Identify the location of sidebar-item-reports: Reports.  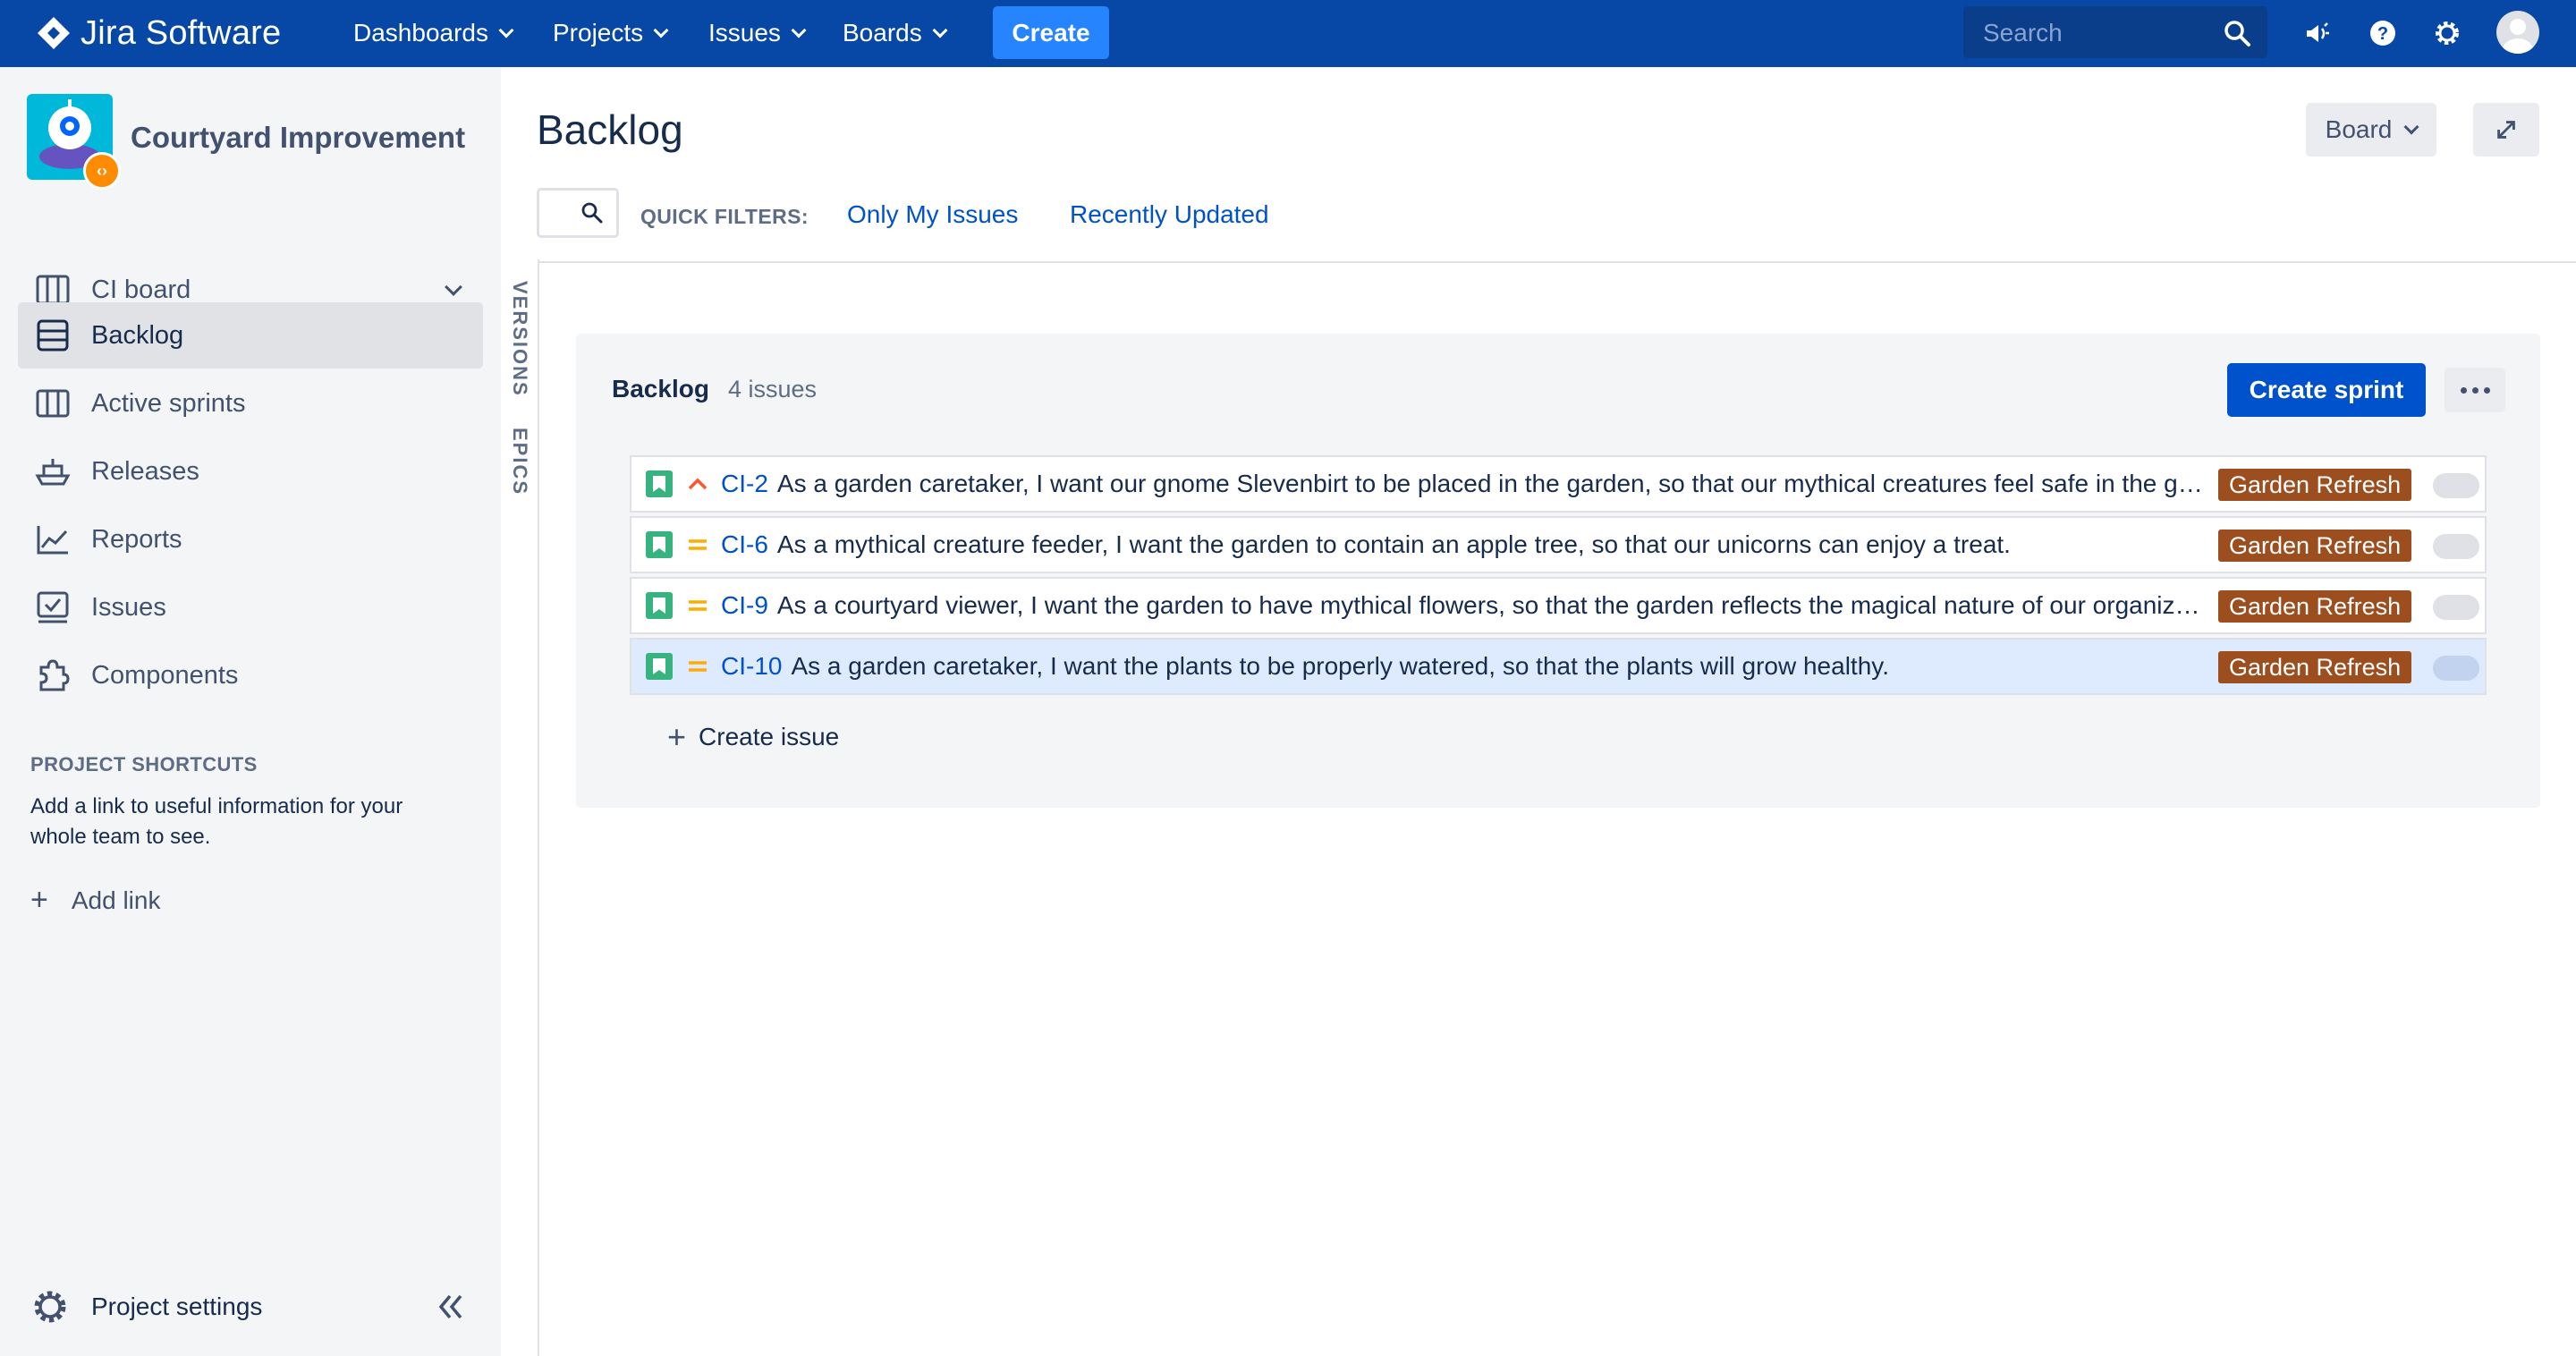
(250, 539).